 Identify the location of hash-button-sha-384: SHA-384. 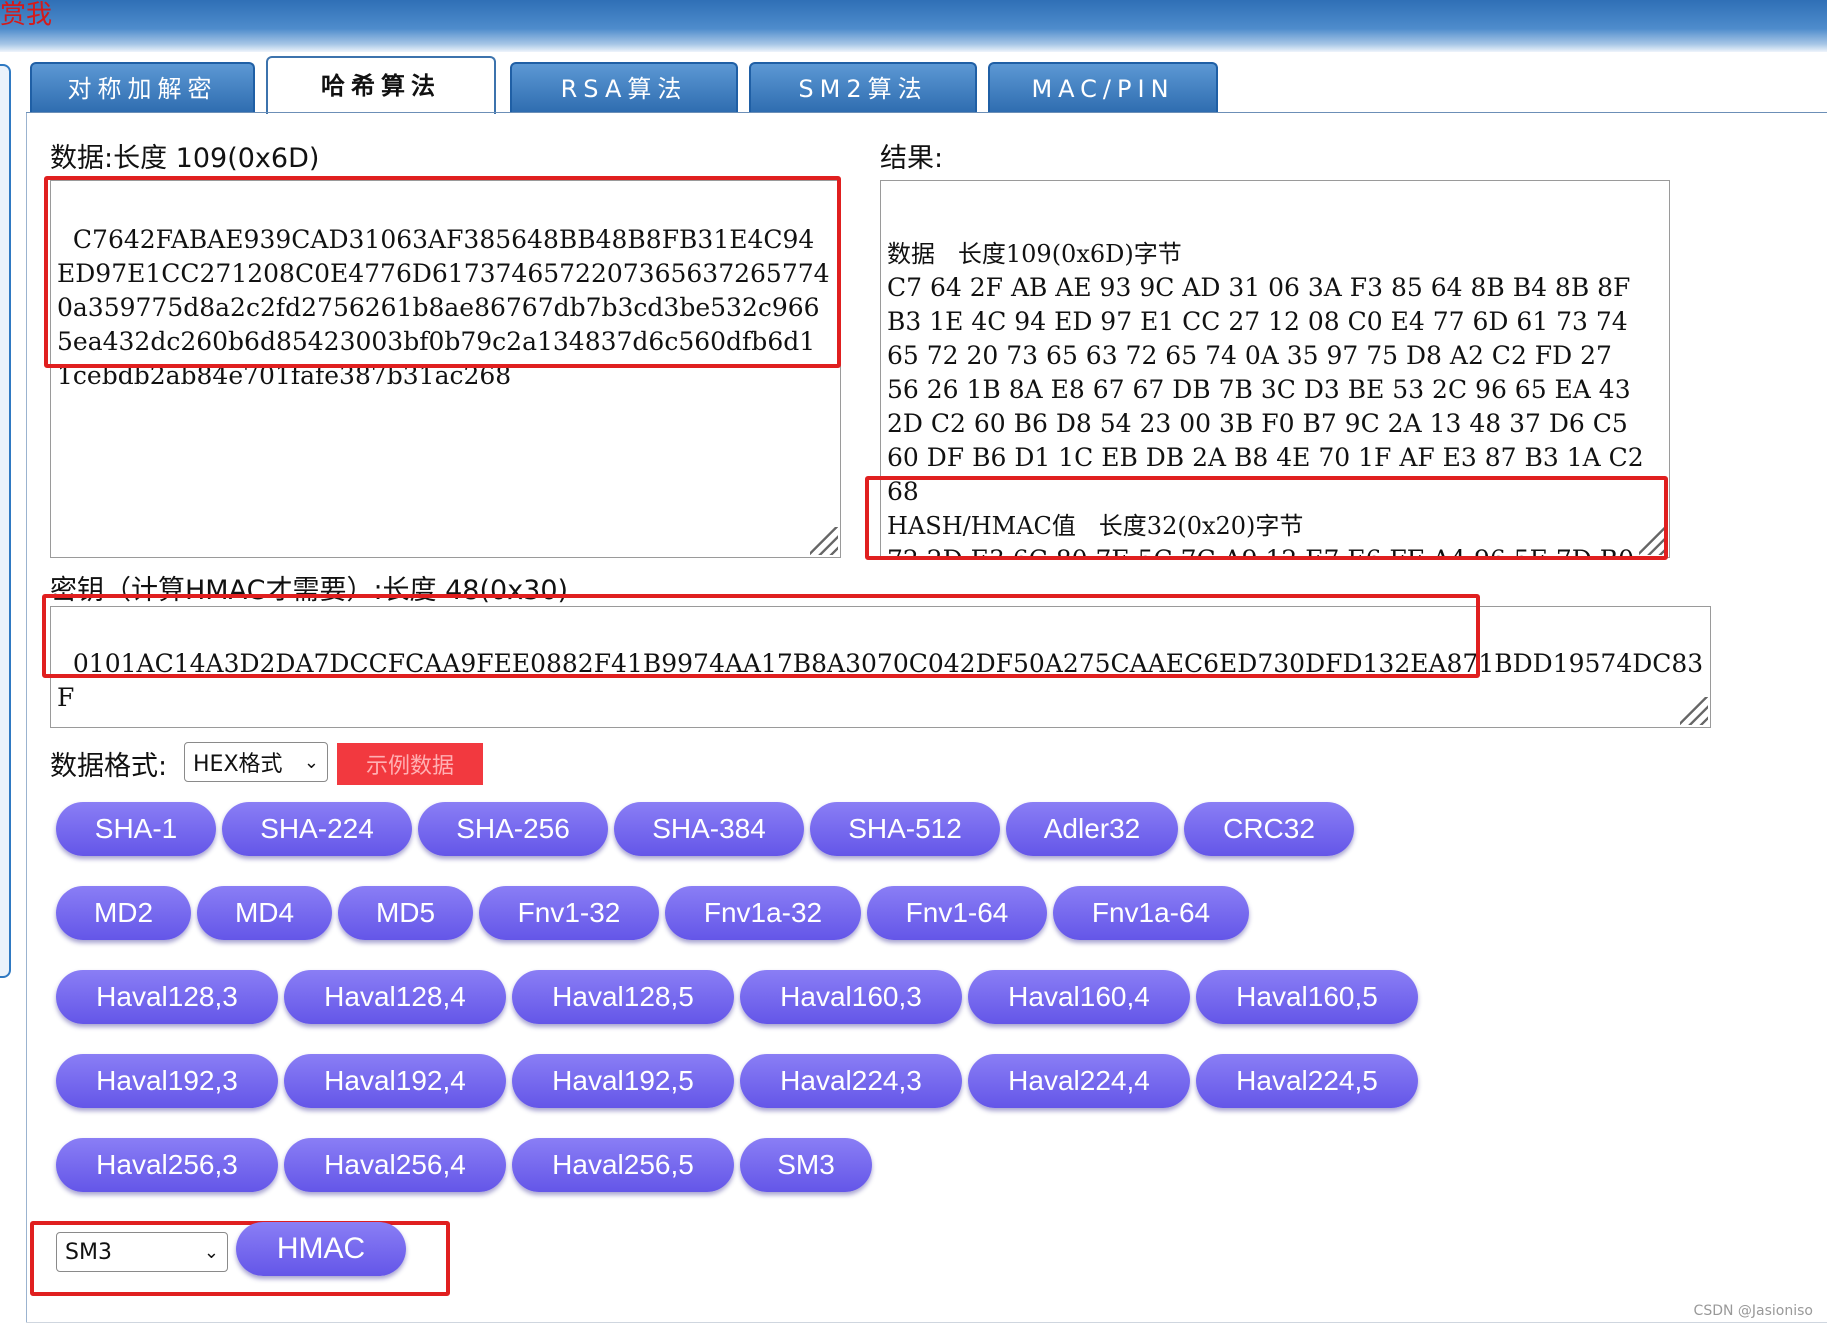
(709, 829).